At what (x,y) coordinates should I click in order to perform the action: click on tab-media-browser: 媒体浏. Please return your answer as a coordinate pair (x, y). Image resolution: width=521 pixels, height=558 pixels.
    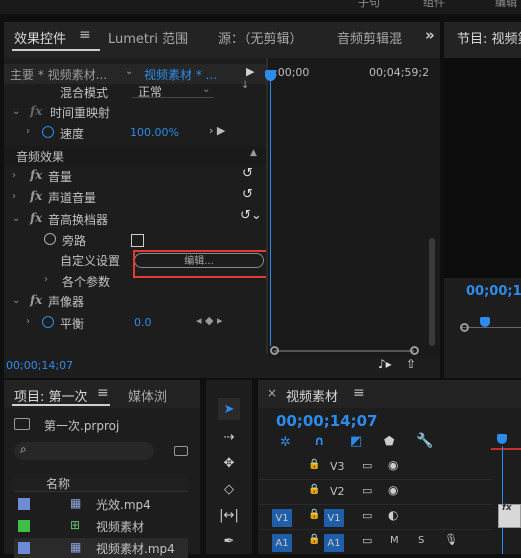
    Looking at the image, I should click on (147, 395).